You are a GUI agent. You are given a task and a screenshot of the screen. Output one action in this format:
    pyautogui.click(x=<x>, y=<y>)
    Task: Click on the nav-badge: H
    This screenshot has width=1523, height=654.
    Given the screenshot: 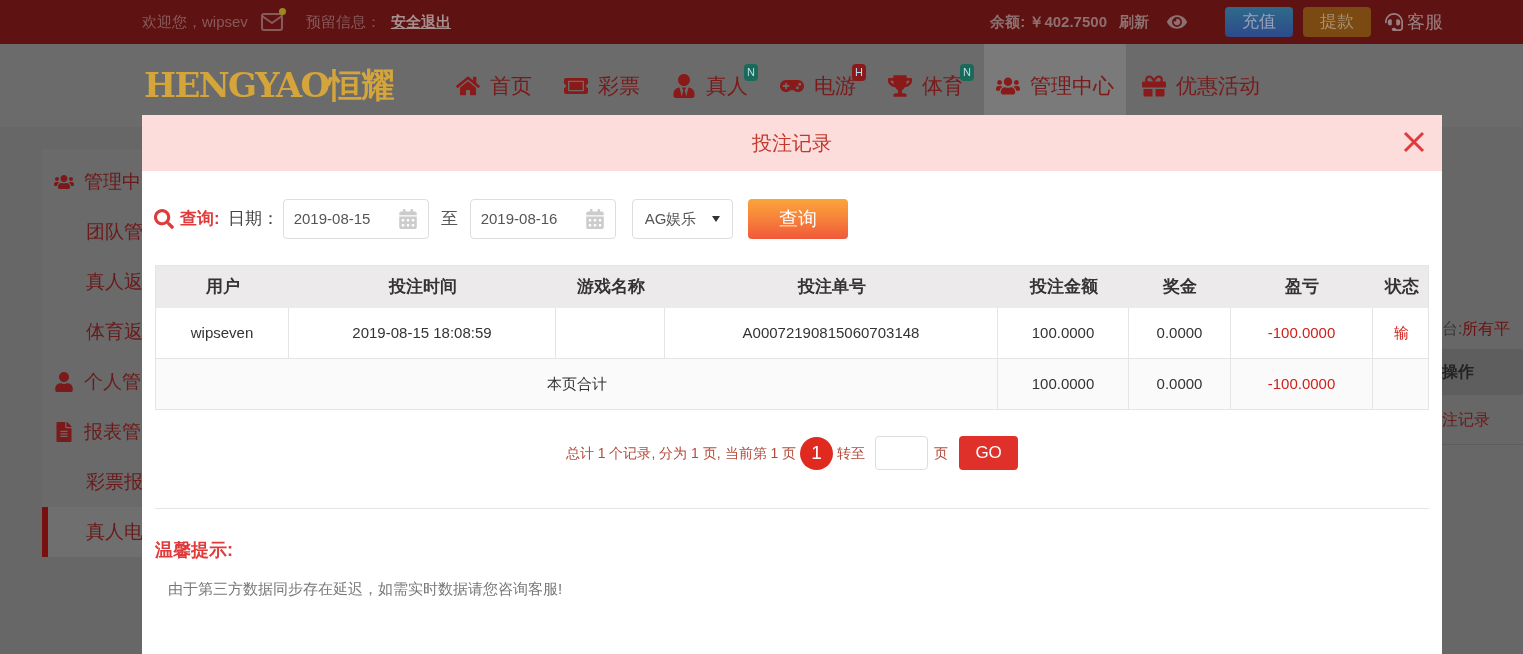 What is the action you would take?
    pyautogui.click(x=859, y=72)
    